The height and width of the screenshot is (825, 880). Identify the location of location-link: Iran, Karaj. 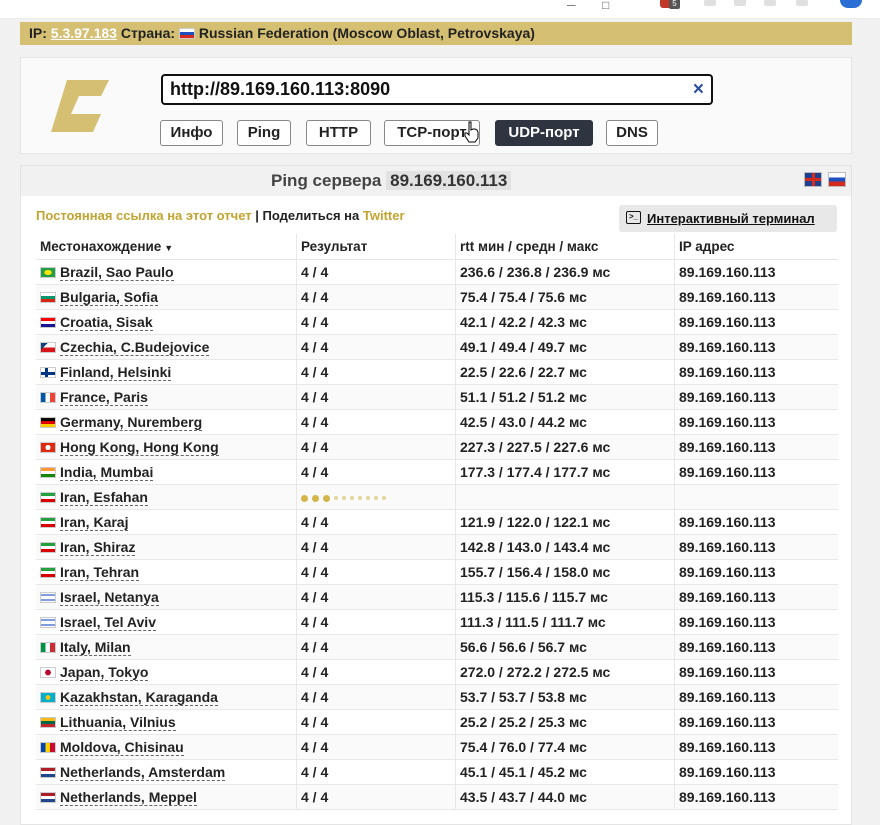
(94, 522).